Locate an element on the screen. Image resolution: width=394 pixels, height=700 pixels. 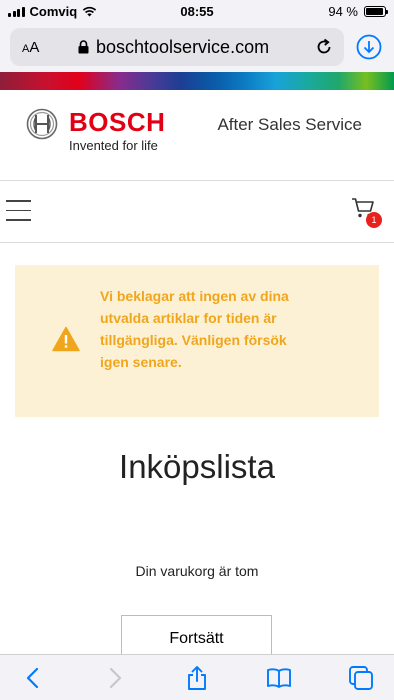
battery-percent: 94 % is located at coordinates (343, 11).